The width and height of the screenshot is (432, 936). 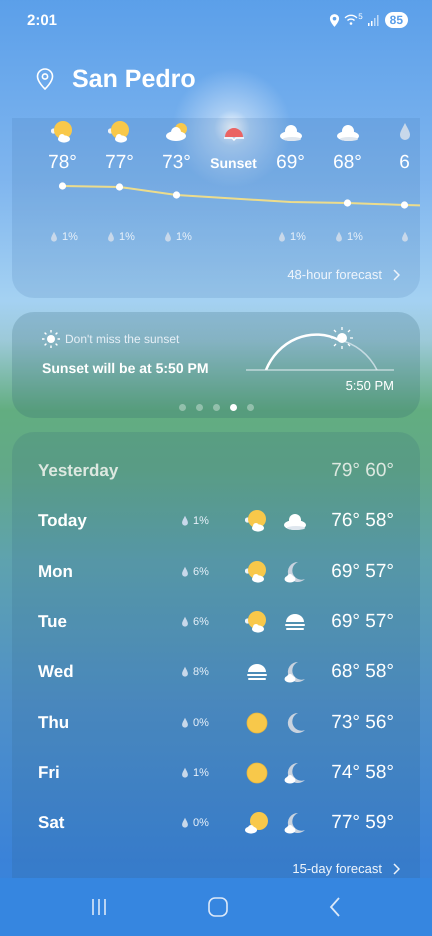 I want to click on location-icon, so click(x=334, y=20).